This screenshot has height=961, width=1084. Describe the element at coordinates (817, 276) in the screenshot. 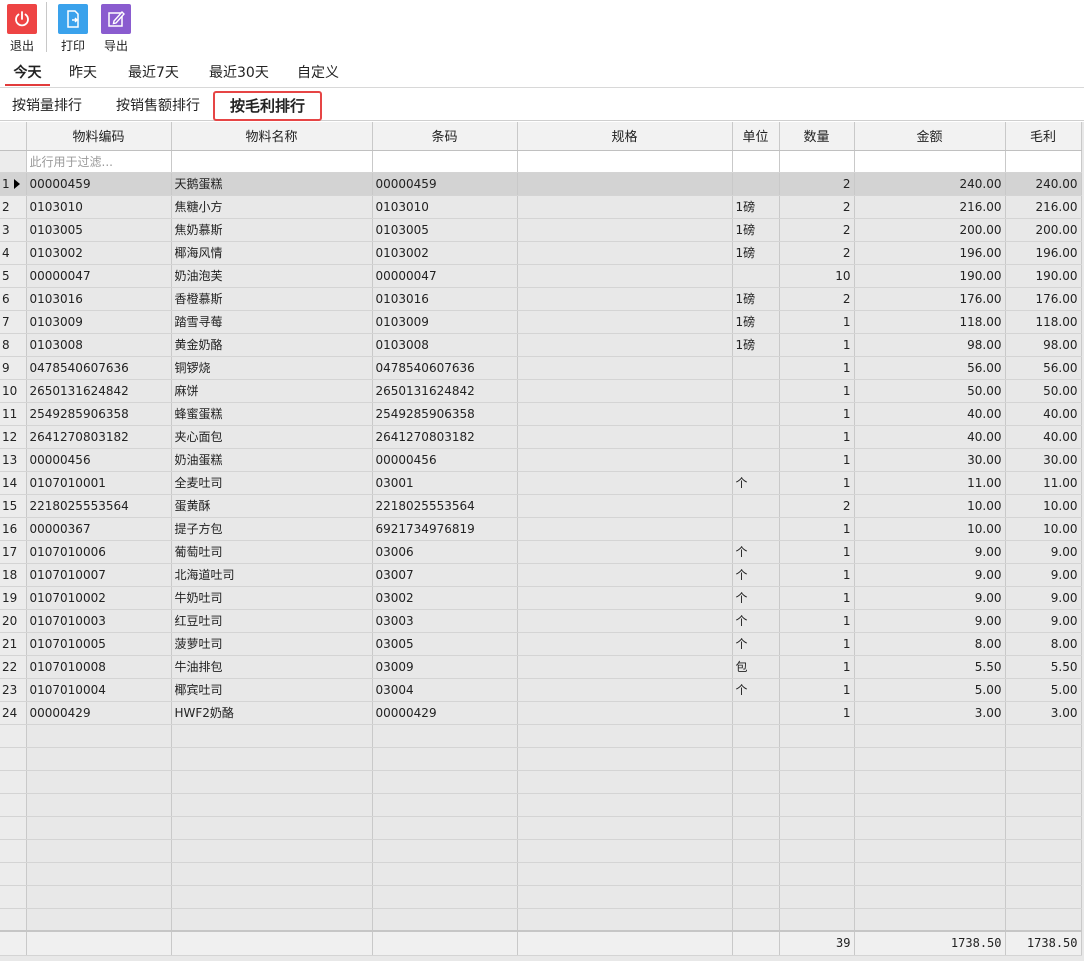

I see `quantity-cell: 10` at that location.